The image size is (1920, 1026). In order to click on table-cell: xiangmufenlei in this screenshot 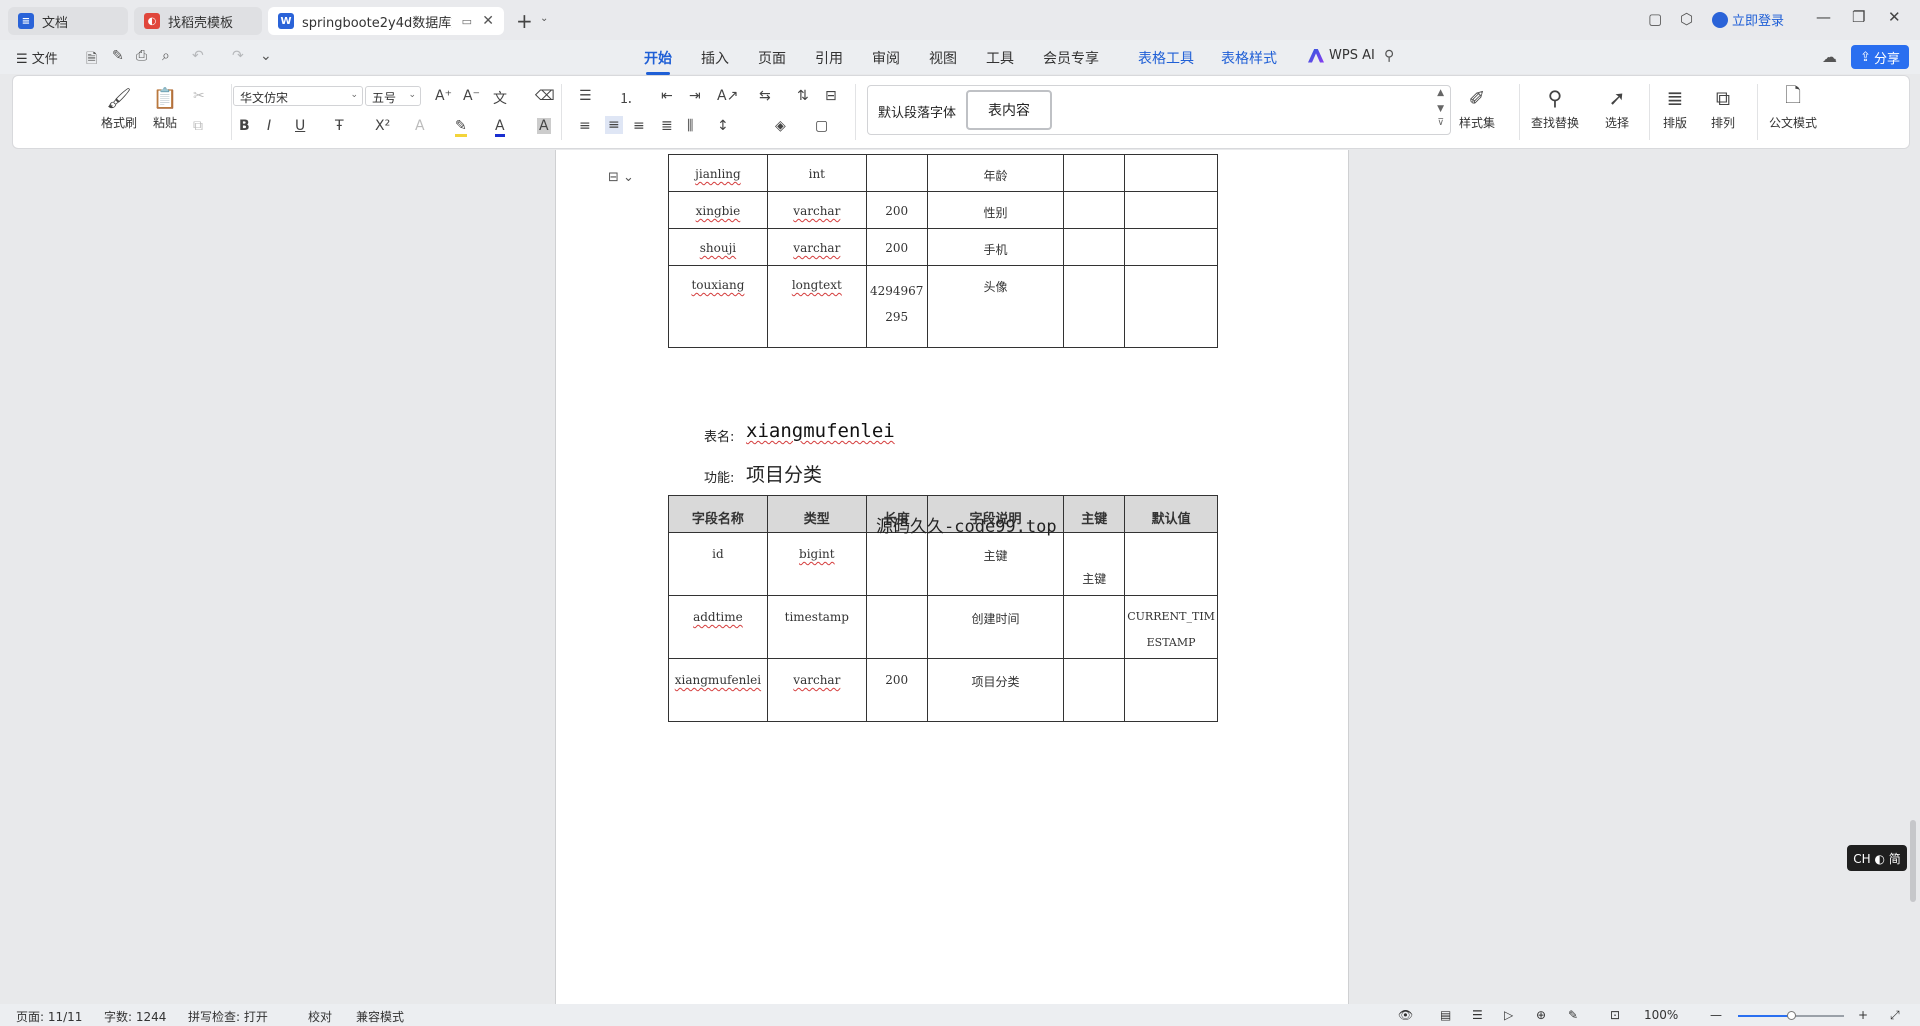, I will do `click(718, 690)`.